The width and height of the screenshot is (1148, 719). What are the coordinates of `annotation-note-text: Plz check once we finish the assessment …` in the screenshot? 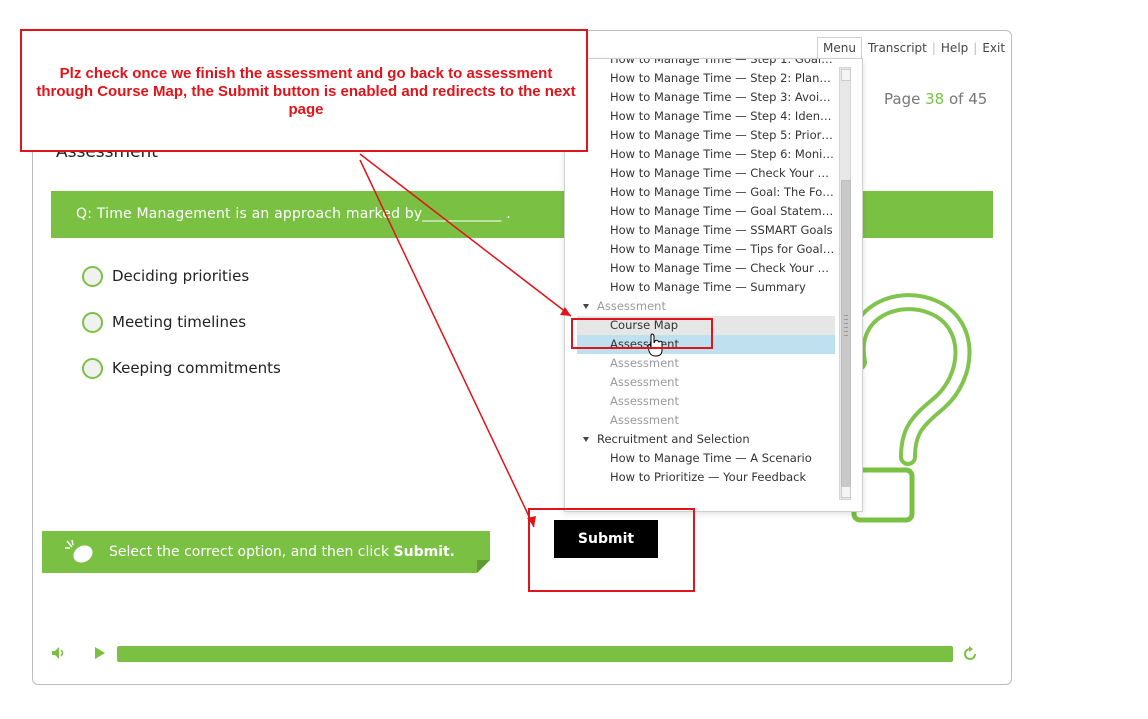 It's located at (306, 91).